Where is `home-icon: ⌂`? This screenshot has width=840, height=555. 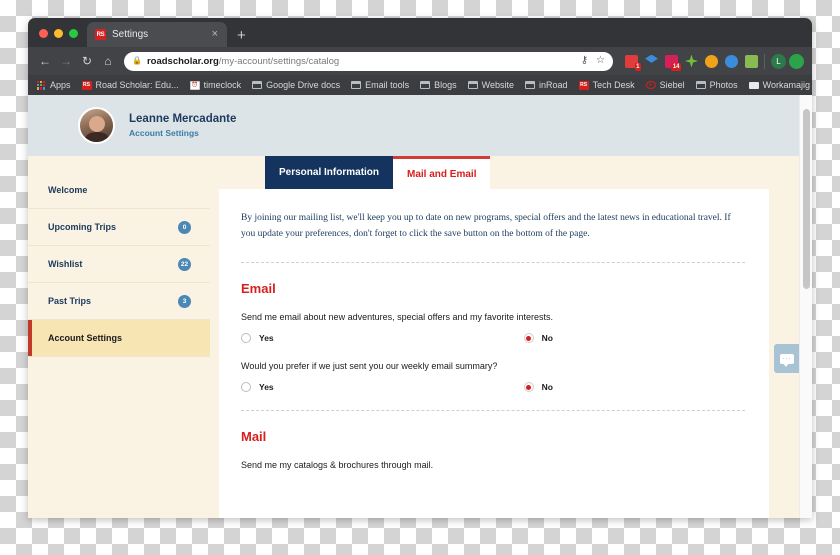
home-icon: ⌂ is located at coordinates (108, 61).